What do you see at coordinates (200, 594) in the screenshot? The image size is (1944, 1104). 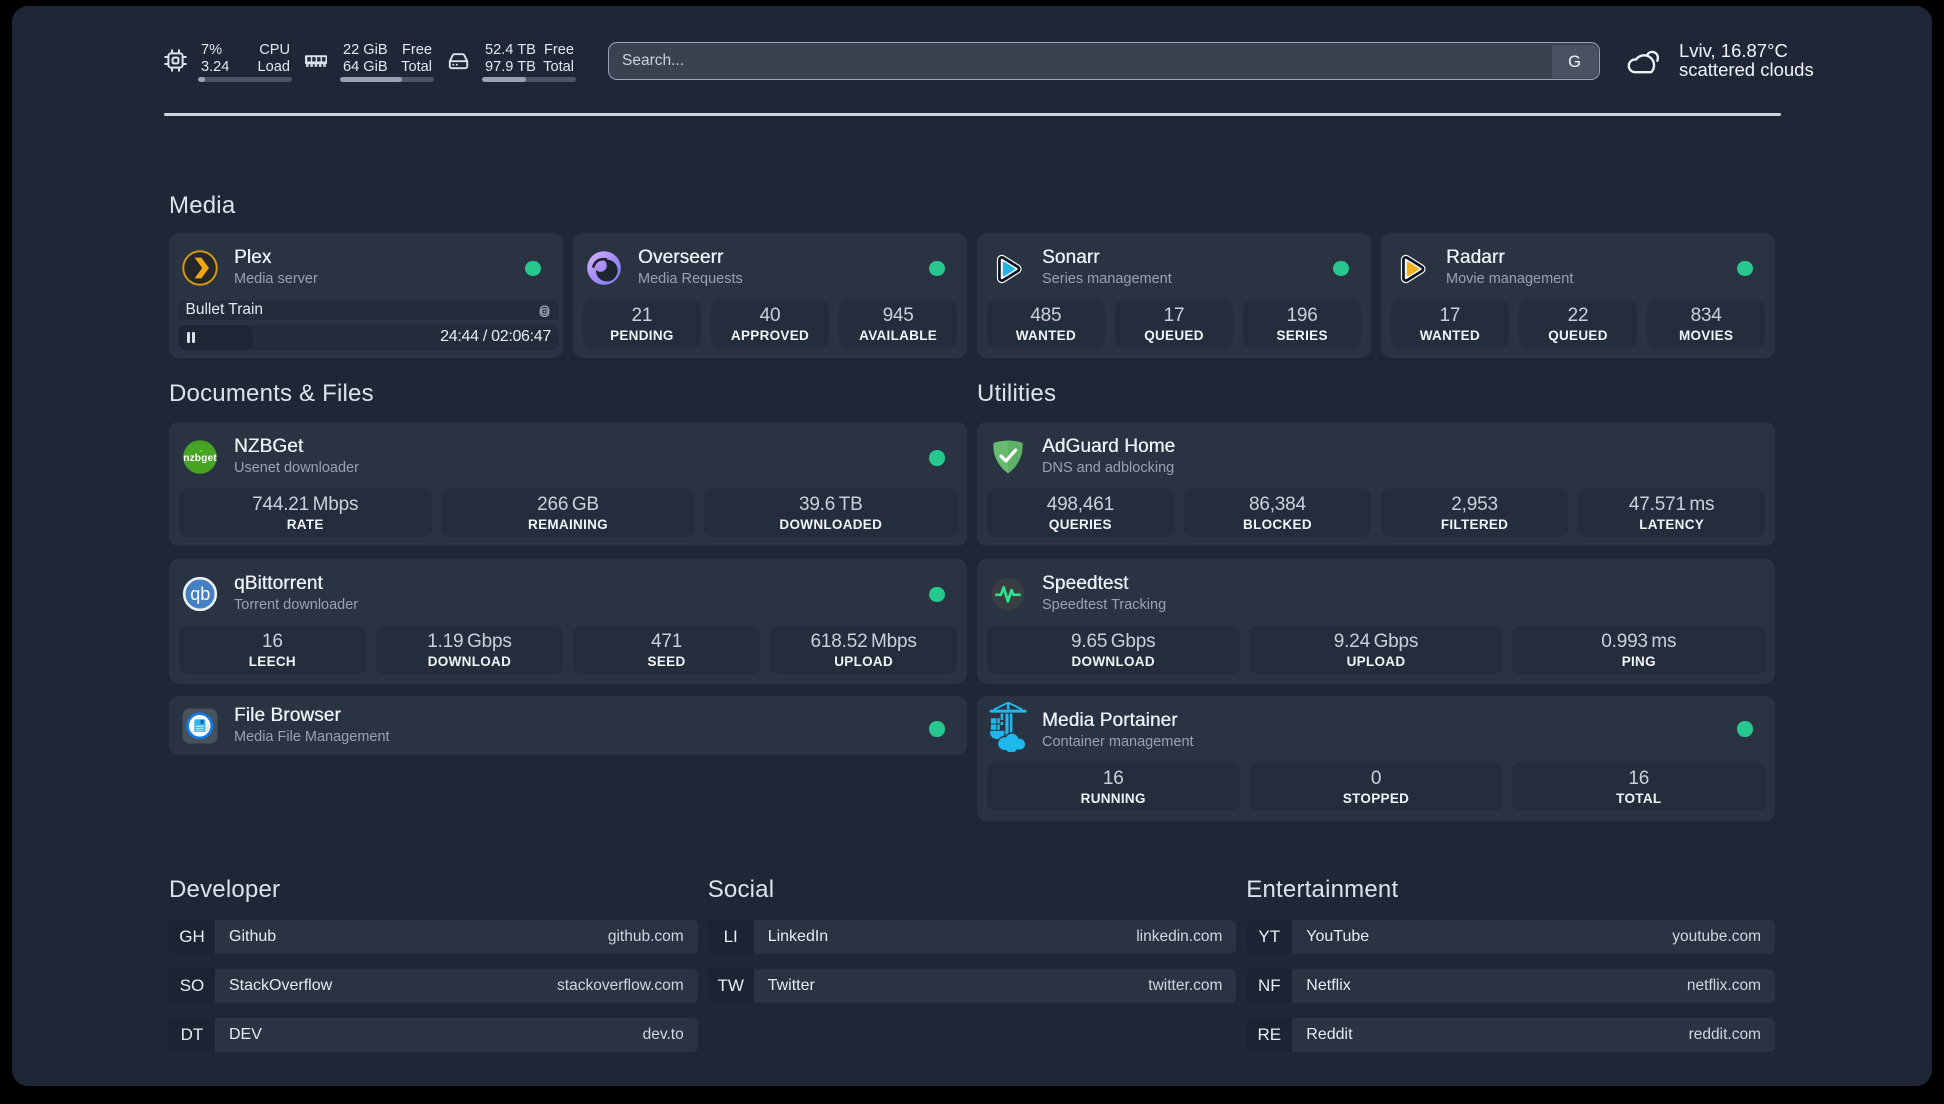 I see `svg-text: qb` at bounding box center [200, 594].